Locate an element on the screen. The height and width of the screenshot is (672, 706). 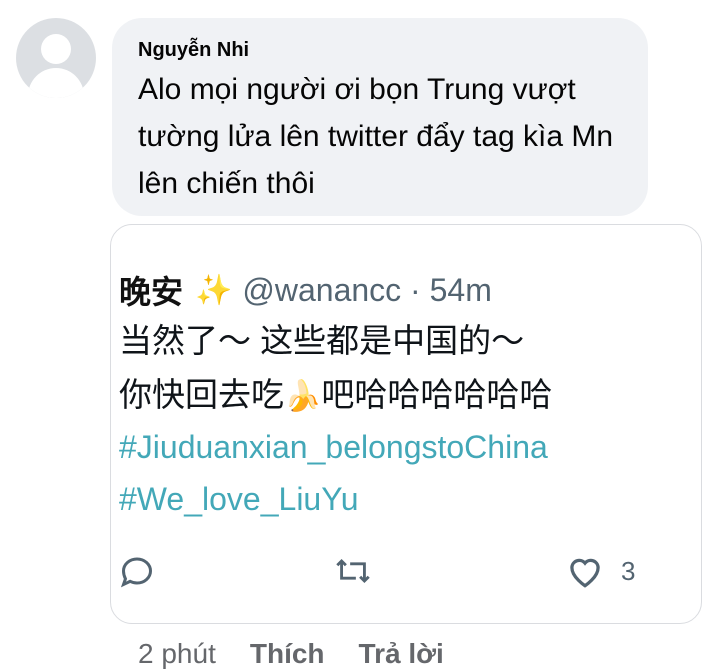
avatar-head-shape is located at coordinates (56, 49).